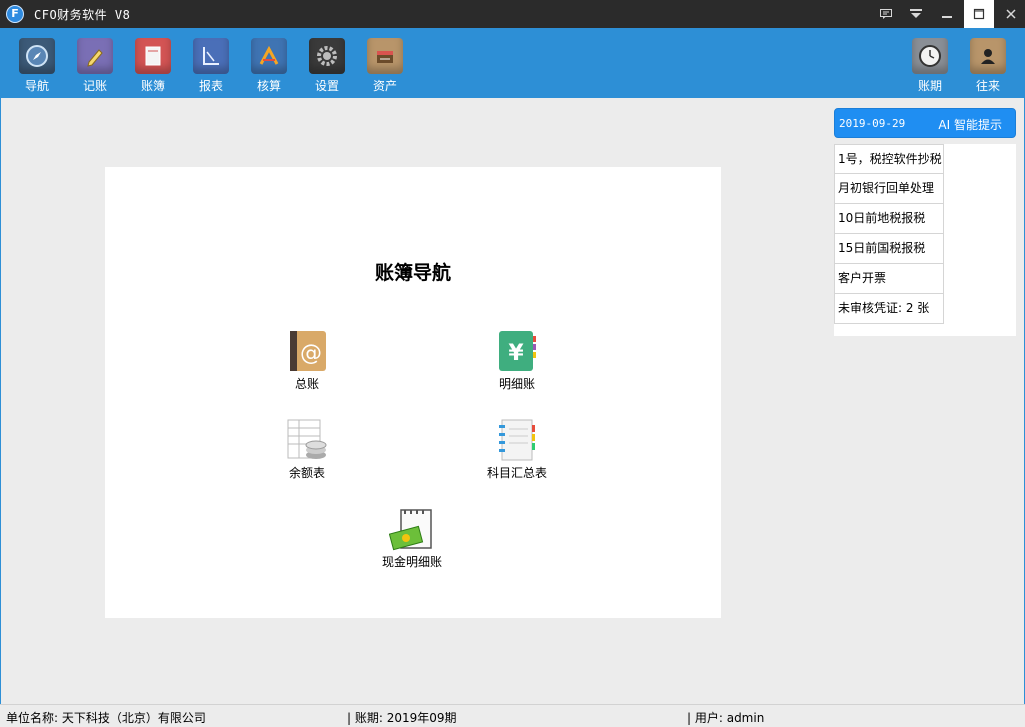  I want to click on tip-item: 1号，税控软件抄税, so click(889, 159).